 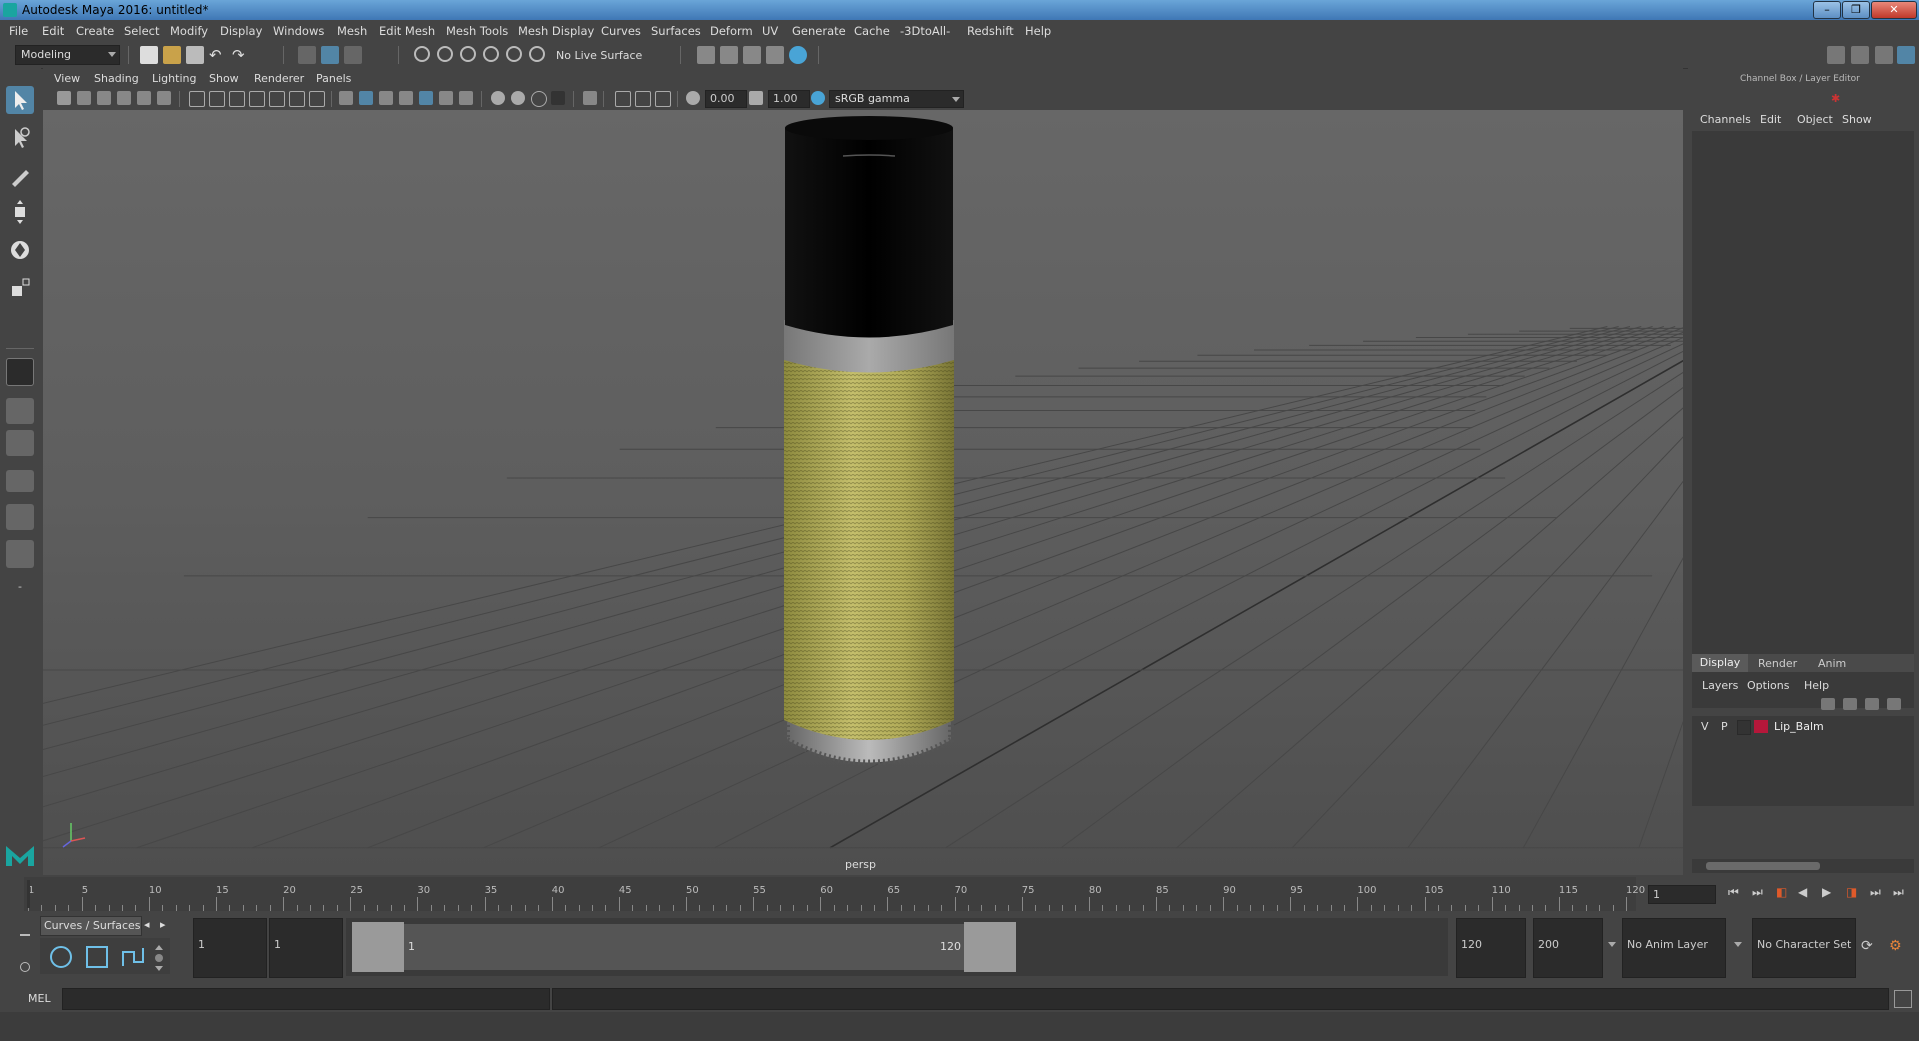 I want to click on tab-channels: Channels, so click(x=1725, y=119).